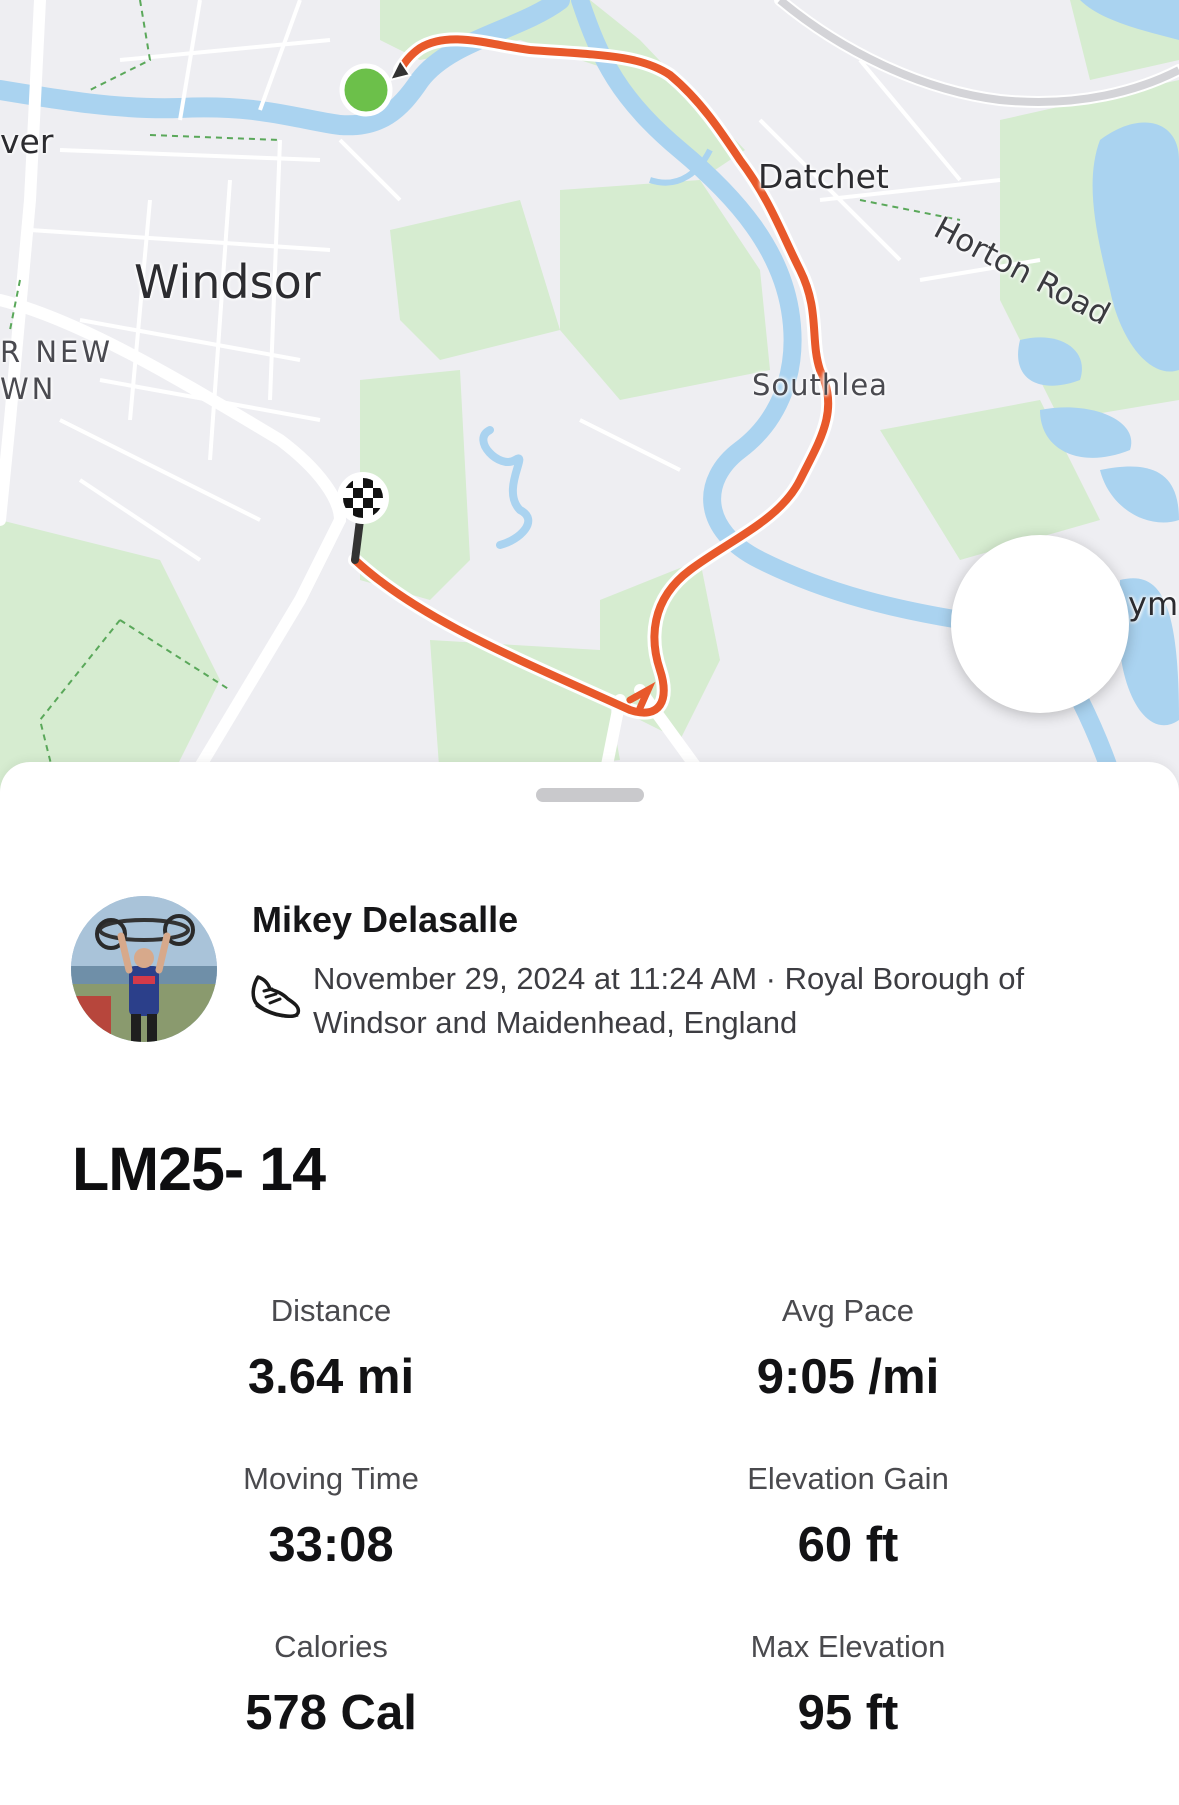 Image resolution: width=1179 pixels, height=1805 pixels. Describe the element at coordinates (823, 176) in the screenshot. I see `map-label-datchet: Datchet` at that location.